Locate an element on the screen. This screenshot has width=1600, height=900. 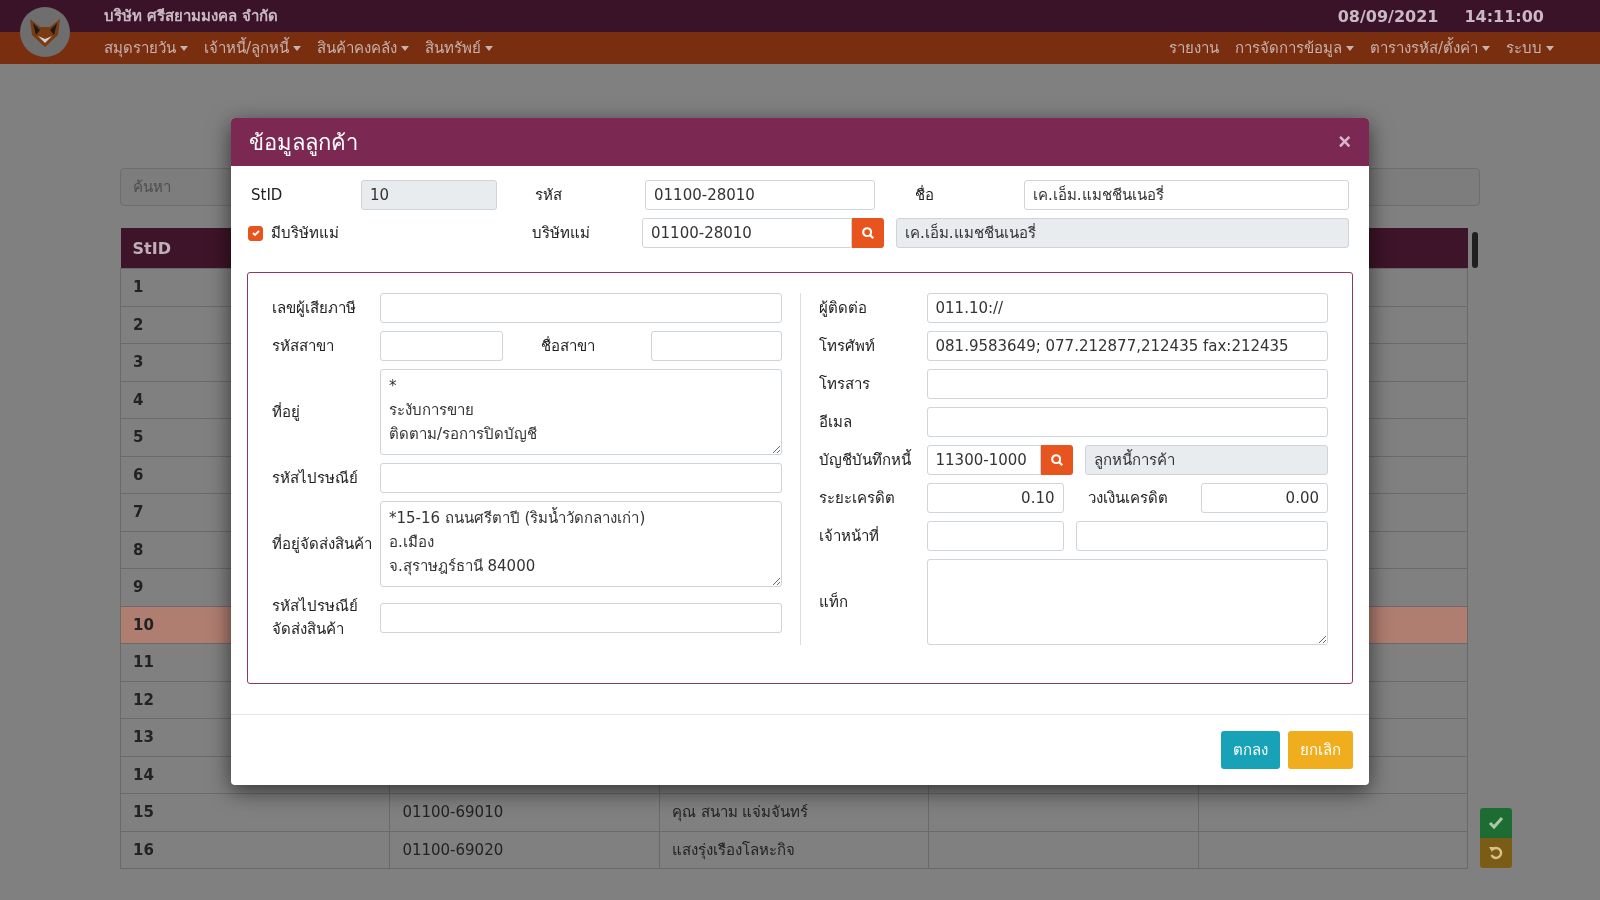
save-button is located at coordinates (1496, 823).